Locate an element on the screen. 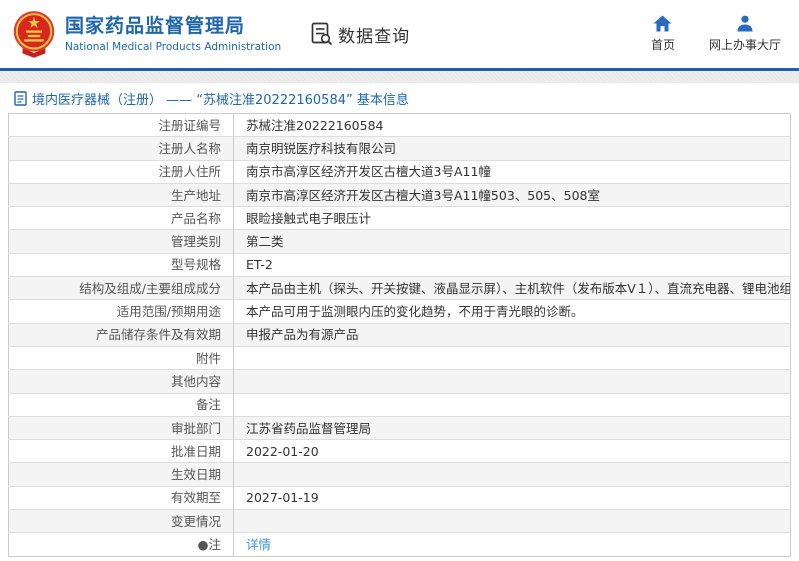 This screenshot has width=799, height=561. table-row: 注册人名称 南京明锐医疗科技有限公司 is located at coordinates (399, 148).